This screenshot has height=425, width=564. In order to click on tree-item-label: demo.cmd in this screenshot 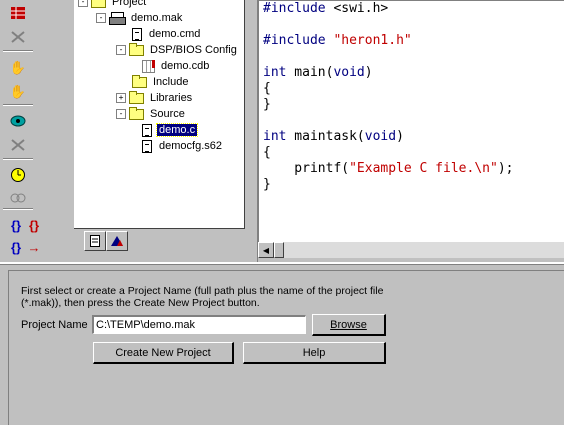, I will do `click(175, 34)`.